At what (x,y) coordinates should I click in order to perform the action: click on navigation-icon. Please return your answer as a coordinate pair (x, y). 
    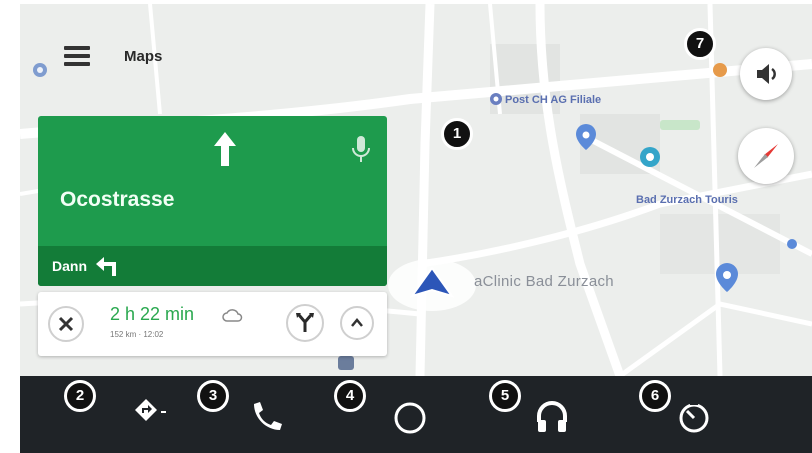
    Looking at the image, I should click on (152, 416).